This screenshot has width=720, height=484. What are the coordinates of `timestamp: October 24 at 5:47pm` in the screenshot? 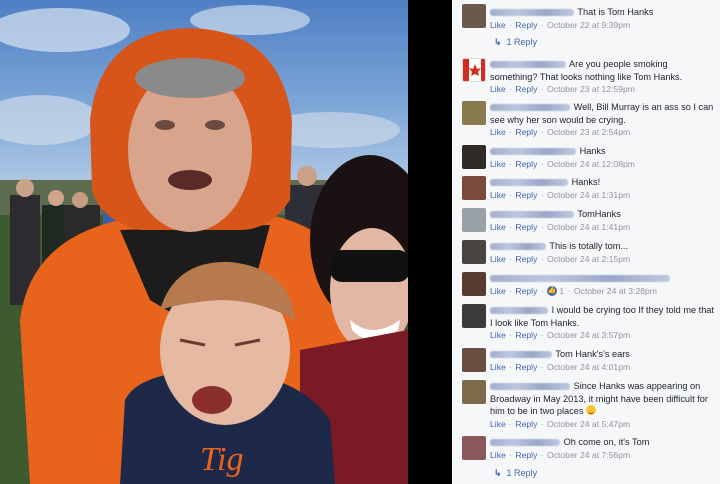 It's located at (588, 424).